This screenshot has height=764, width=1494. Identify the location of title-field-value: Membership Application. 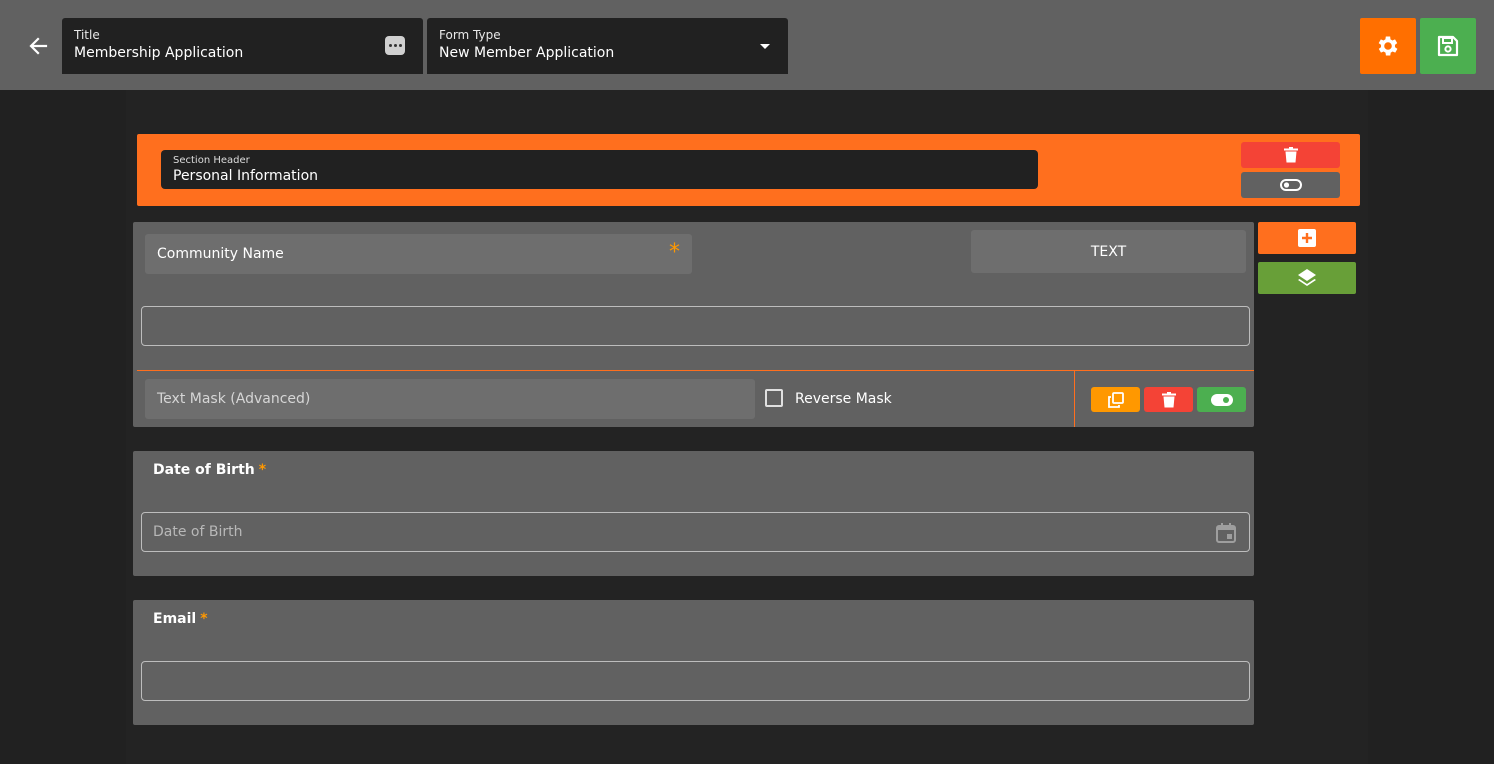
(158, 53).